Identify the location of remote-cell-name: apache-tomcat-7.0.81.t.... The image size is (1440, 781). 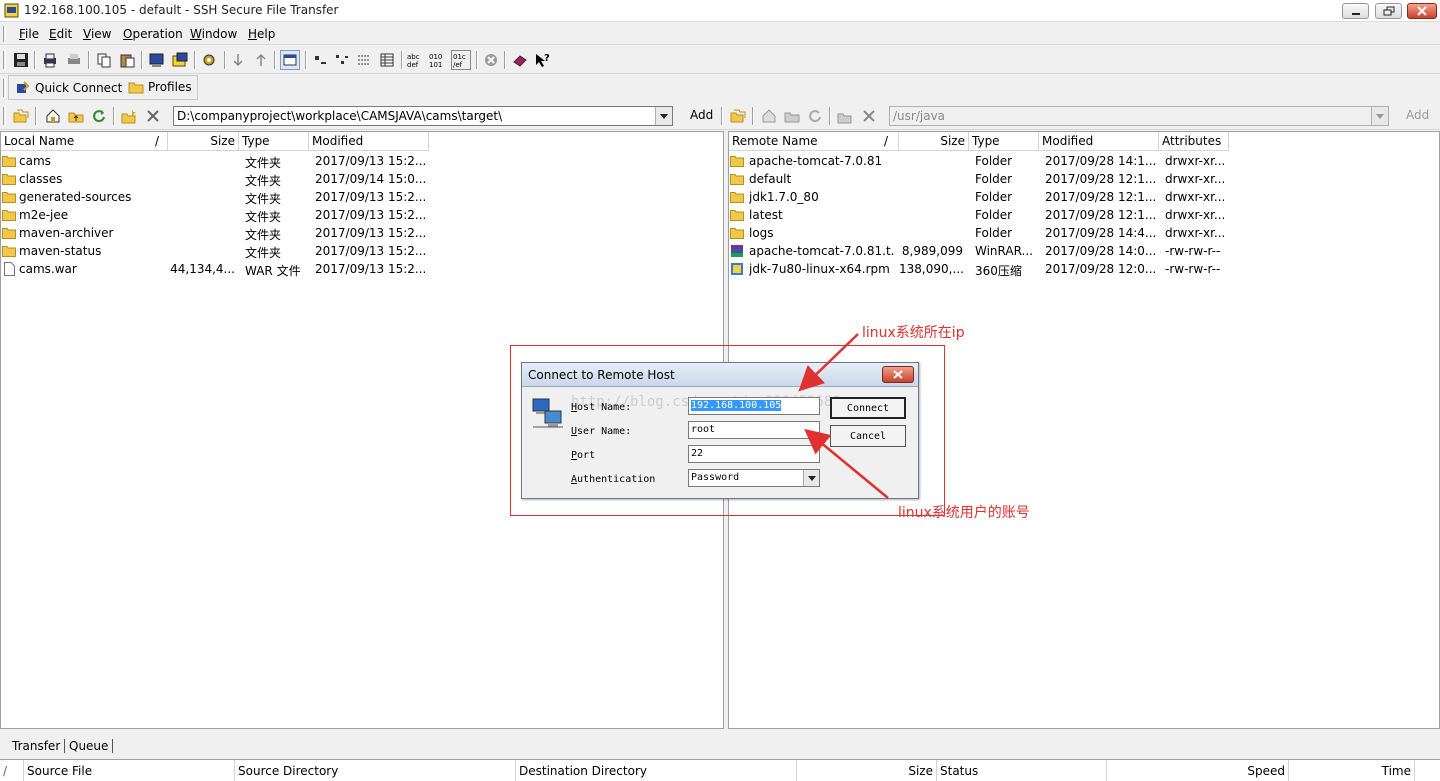
(822, 251).